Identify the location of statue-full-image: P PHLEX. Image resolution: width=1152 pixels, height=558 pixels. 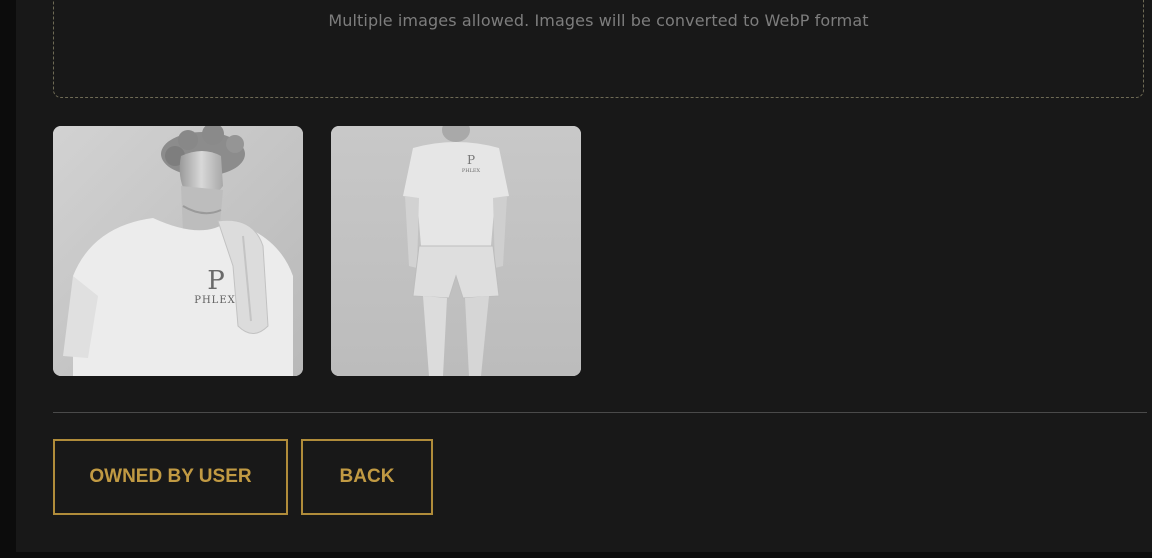
(456, 251).